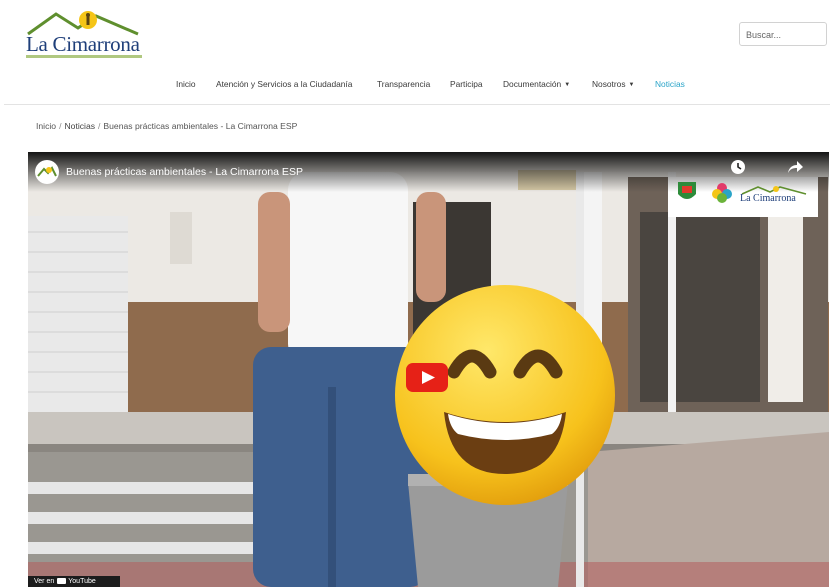 The height and width of the screenshot is (587, 831). What do you see at coordinates (505, 395) in the screenshot?
I see `smiling-emoji-icon` at bounding box center [505, 395].